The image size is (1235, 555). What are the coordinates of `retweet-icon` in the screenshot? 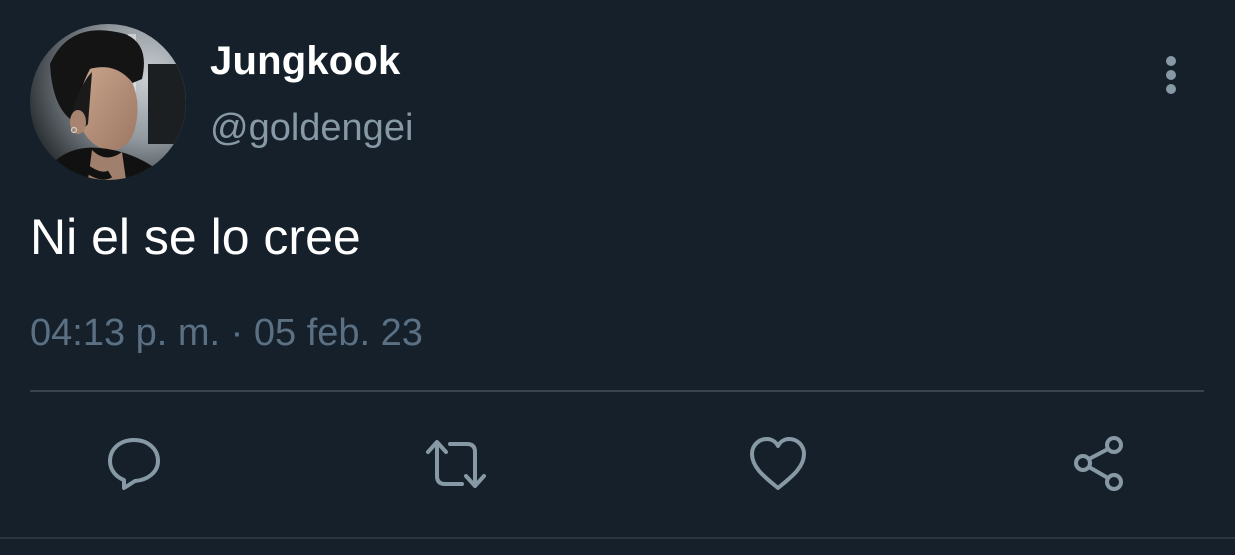 It's located at (456, 464).